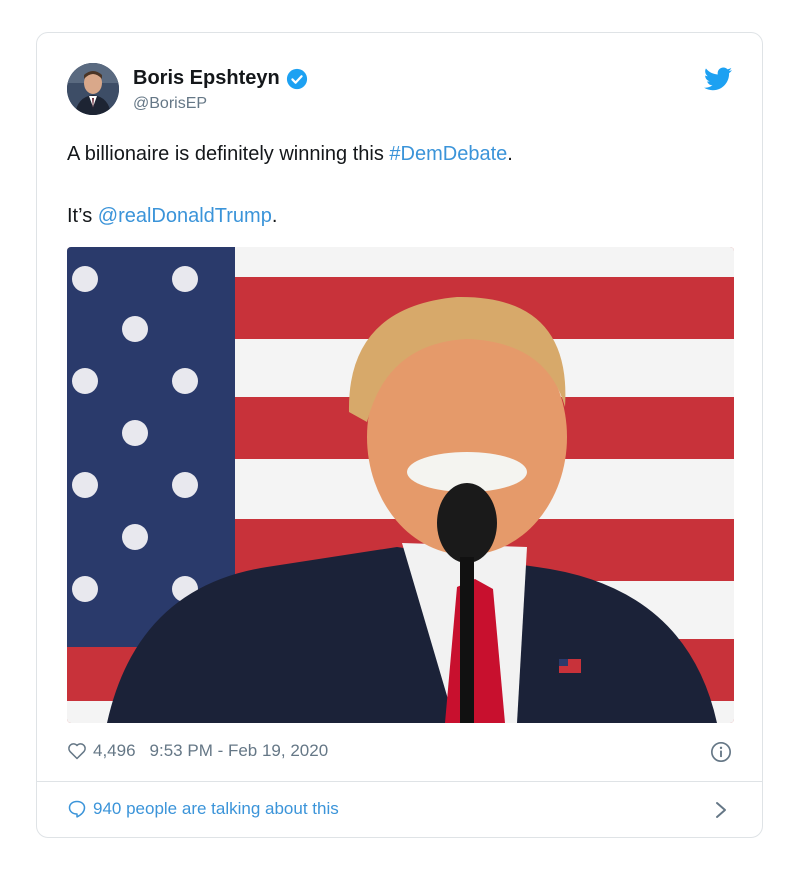 This screenshot has width=799, height=887. I want to click on info-icon, so click(721, 752).